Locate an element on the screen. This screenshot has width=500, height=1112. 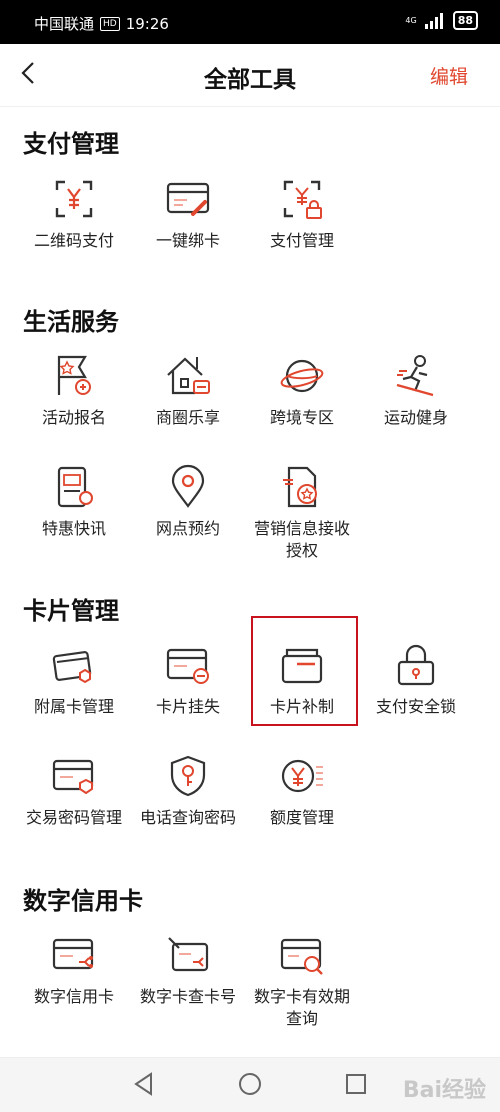
battery-indicator: 88 is located at coordinates (465, 20).